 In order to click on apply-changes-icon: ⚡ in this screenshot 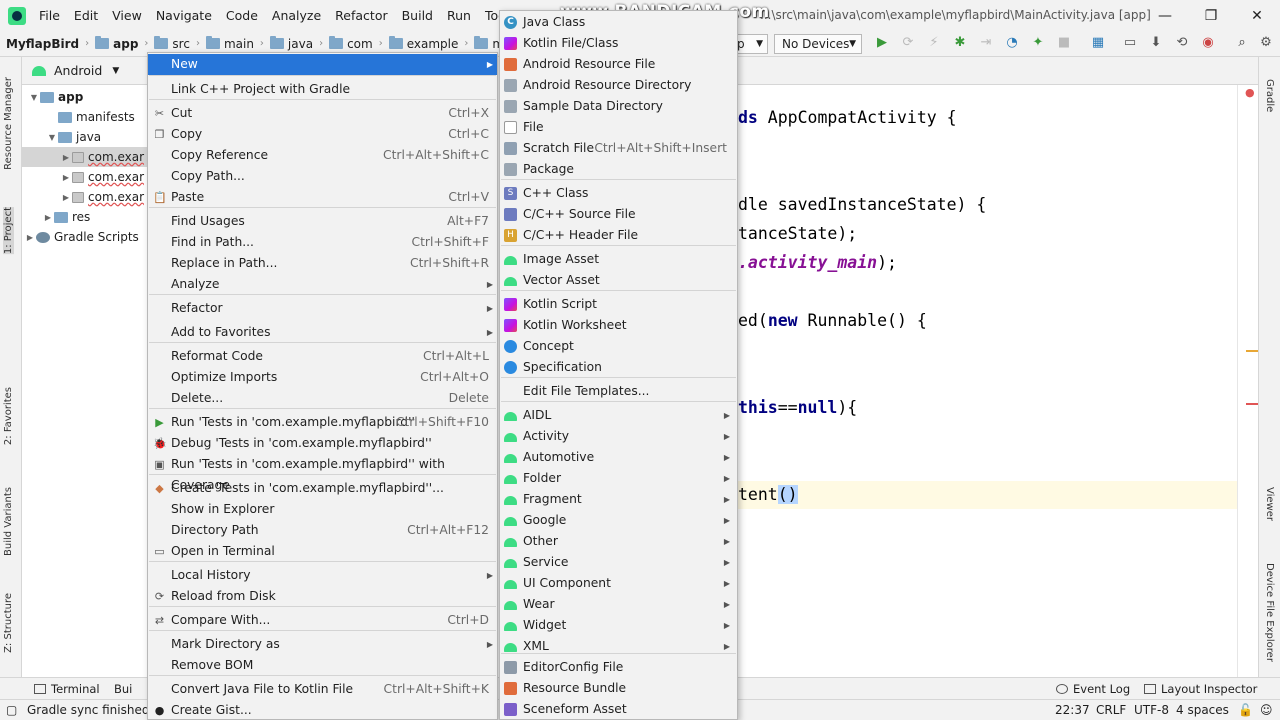, I will do `click(934, 43)`.